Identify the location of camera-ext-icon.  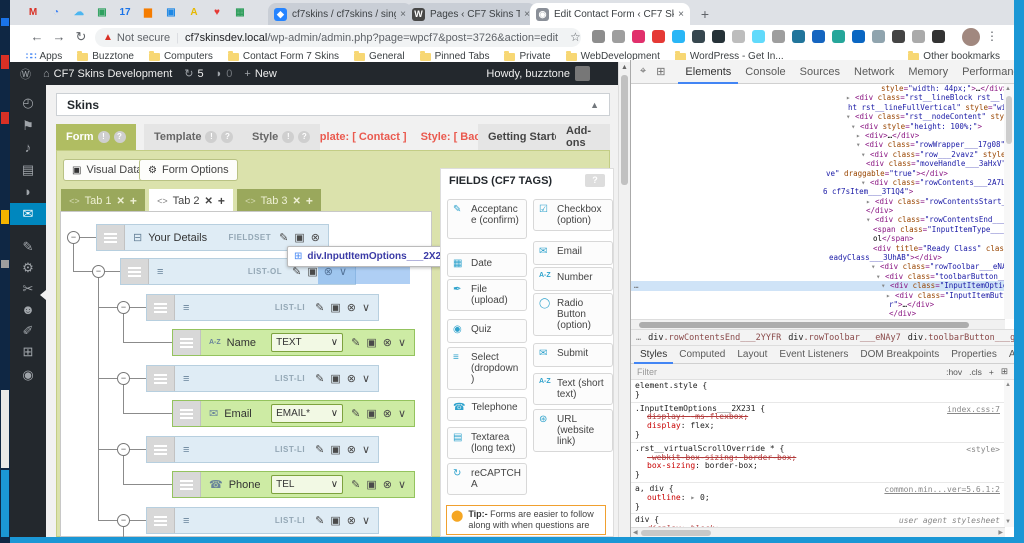
(618, 36).